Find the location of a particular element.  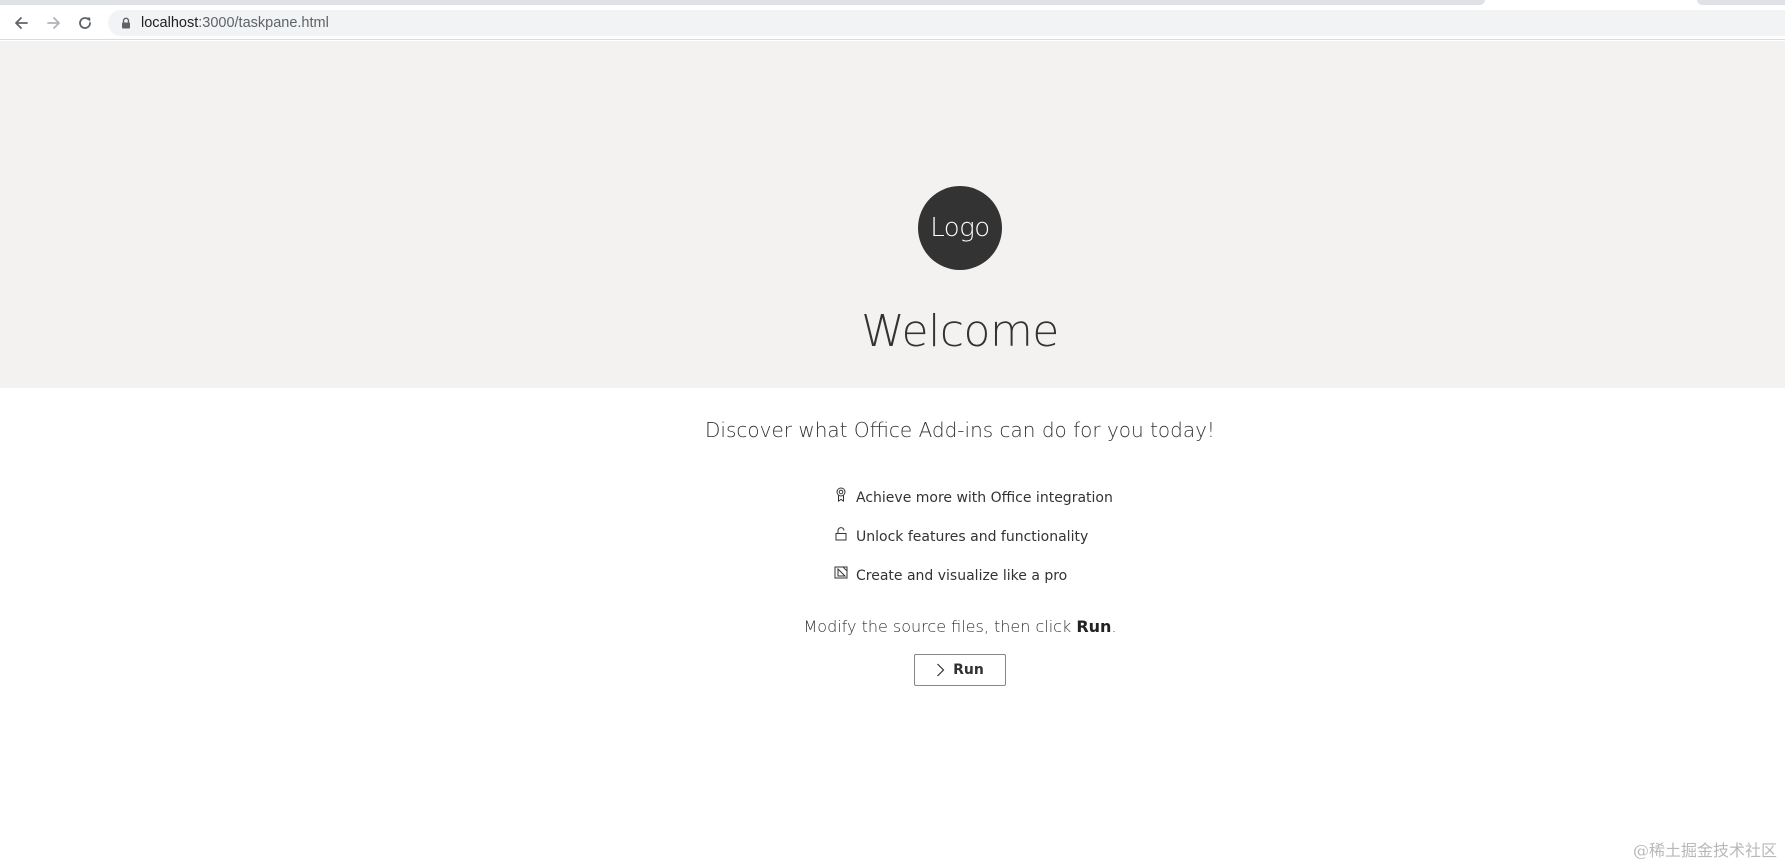

run-button: Run is located at coordinates (960, 670).